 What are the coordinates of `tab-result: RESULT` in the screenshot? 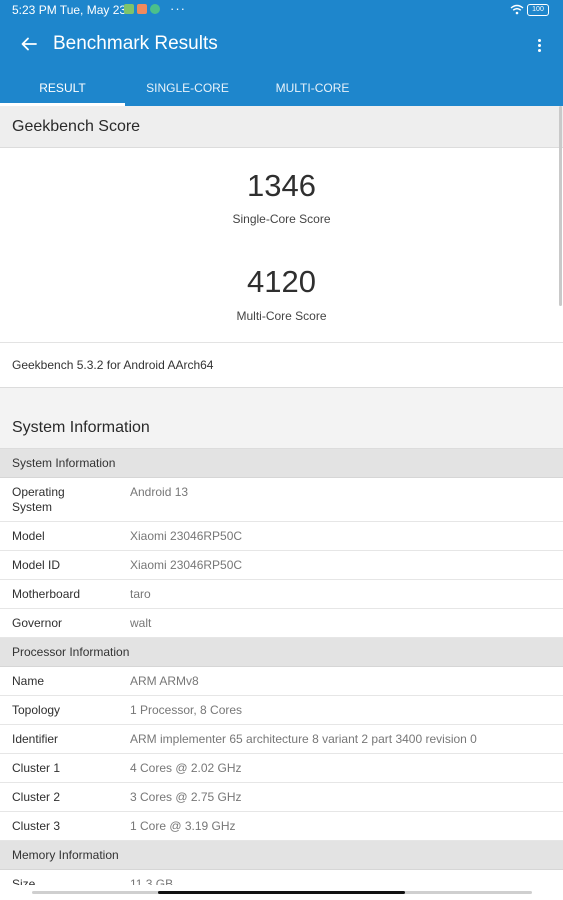 It's located at (62, 88).